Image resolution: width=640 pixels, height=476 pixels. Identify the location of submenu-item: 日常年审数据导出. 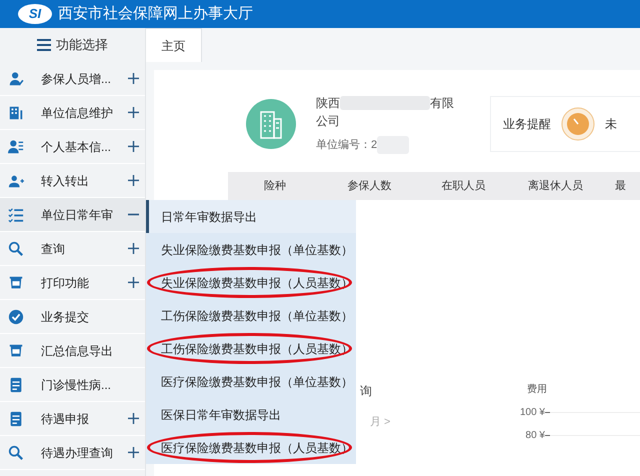
(251, 216).